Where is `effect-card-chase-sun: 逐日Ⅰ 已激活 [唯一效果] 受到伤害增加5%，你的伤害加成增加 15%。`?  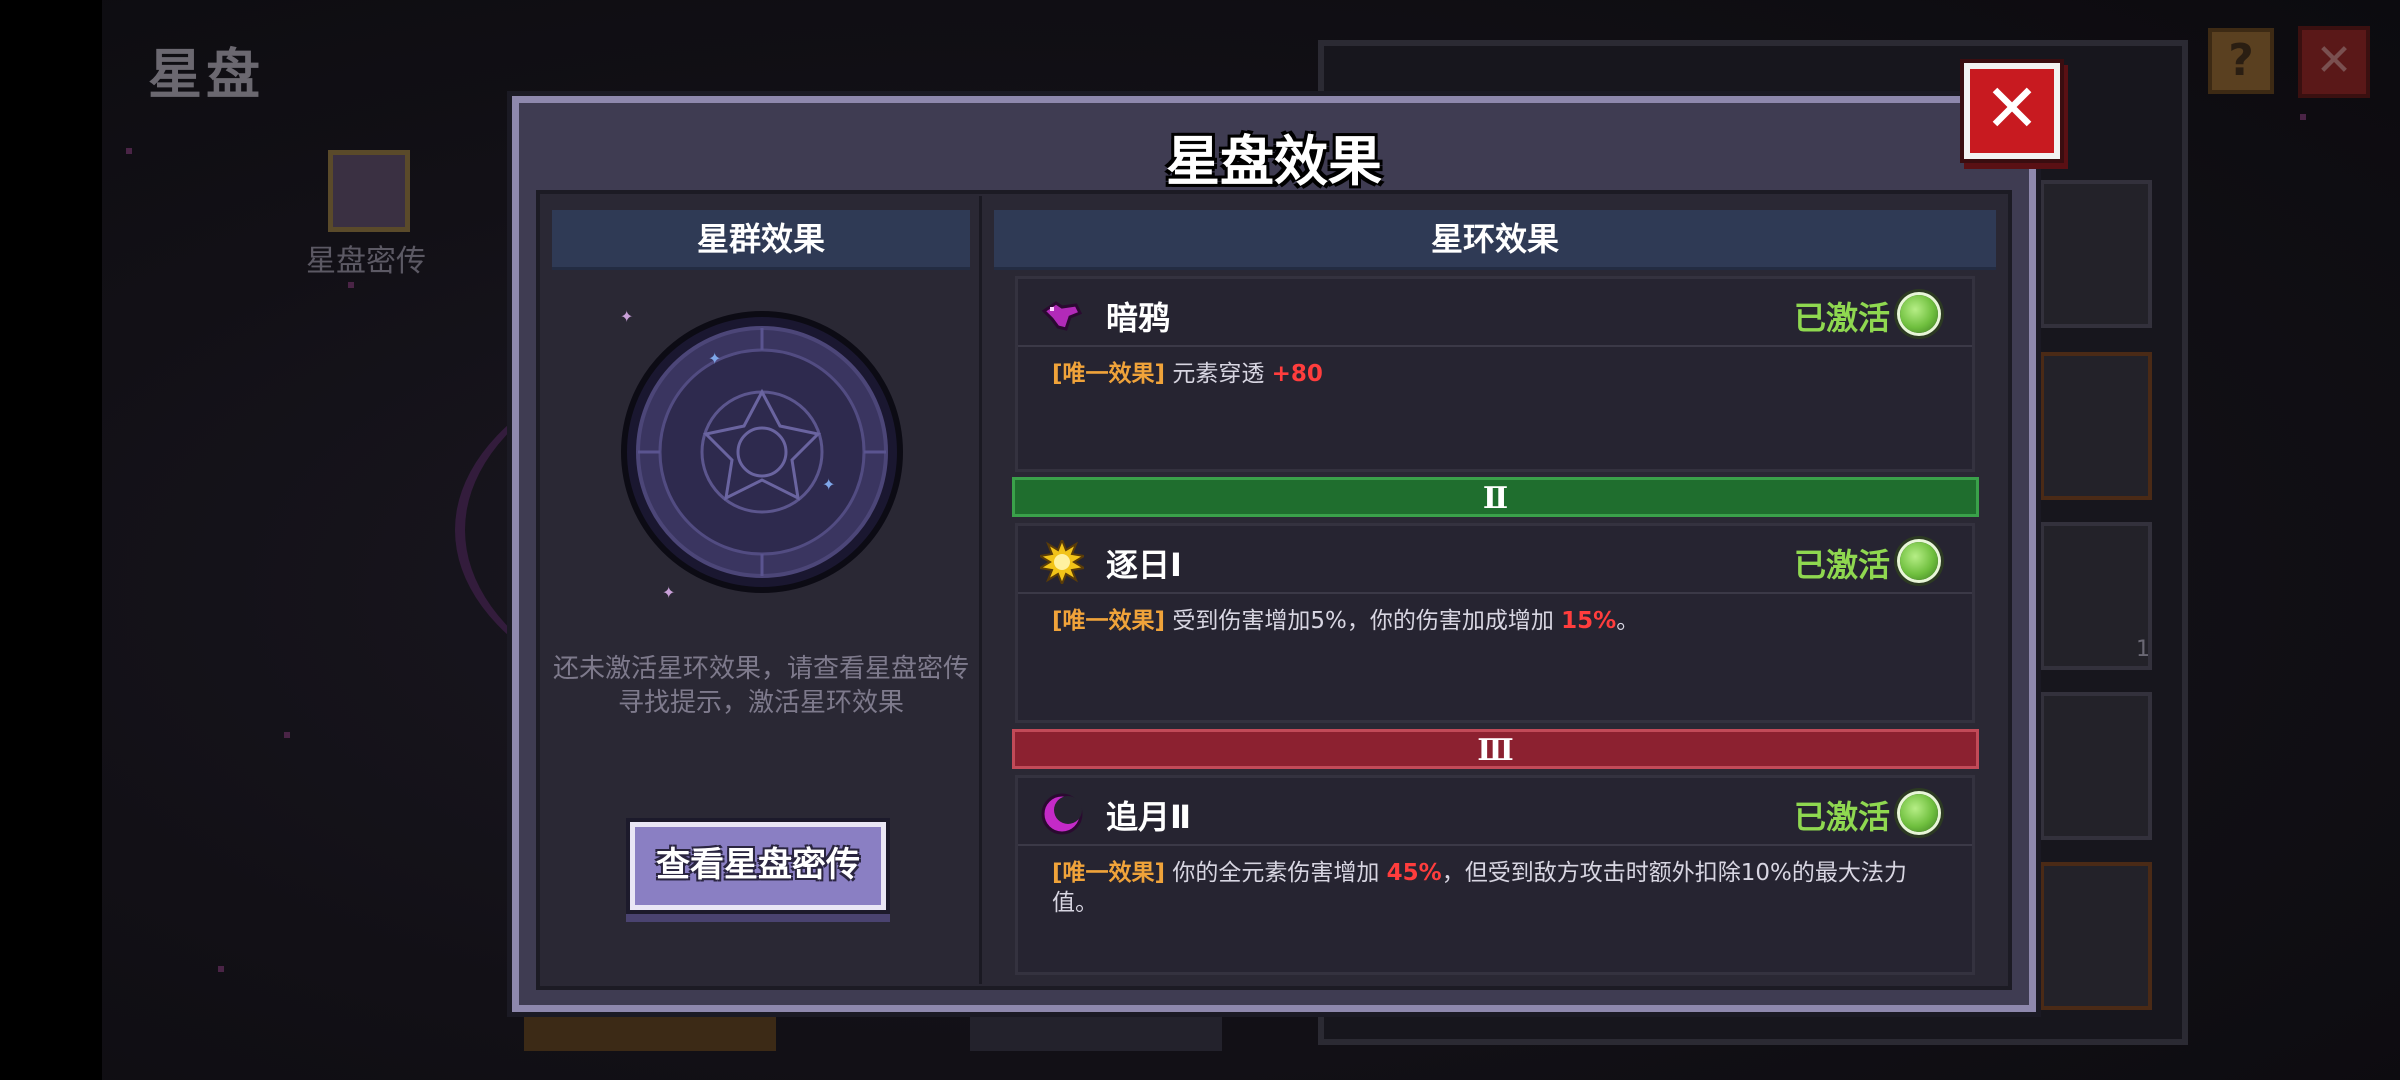 effect-card-chase-sun: 逐日Ⅰ 已激活 [唯一效果] 受到伤害增加5%，你的伤害加成增加 15%。 is located at coordinates (1495, 623).